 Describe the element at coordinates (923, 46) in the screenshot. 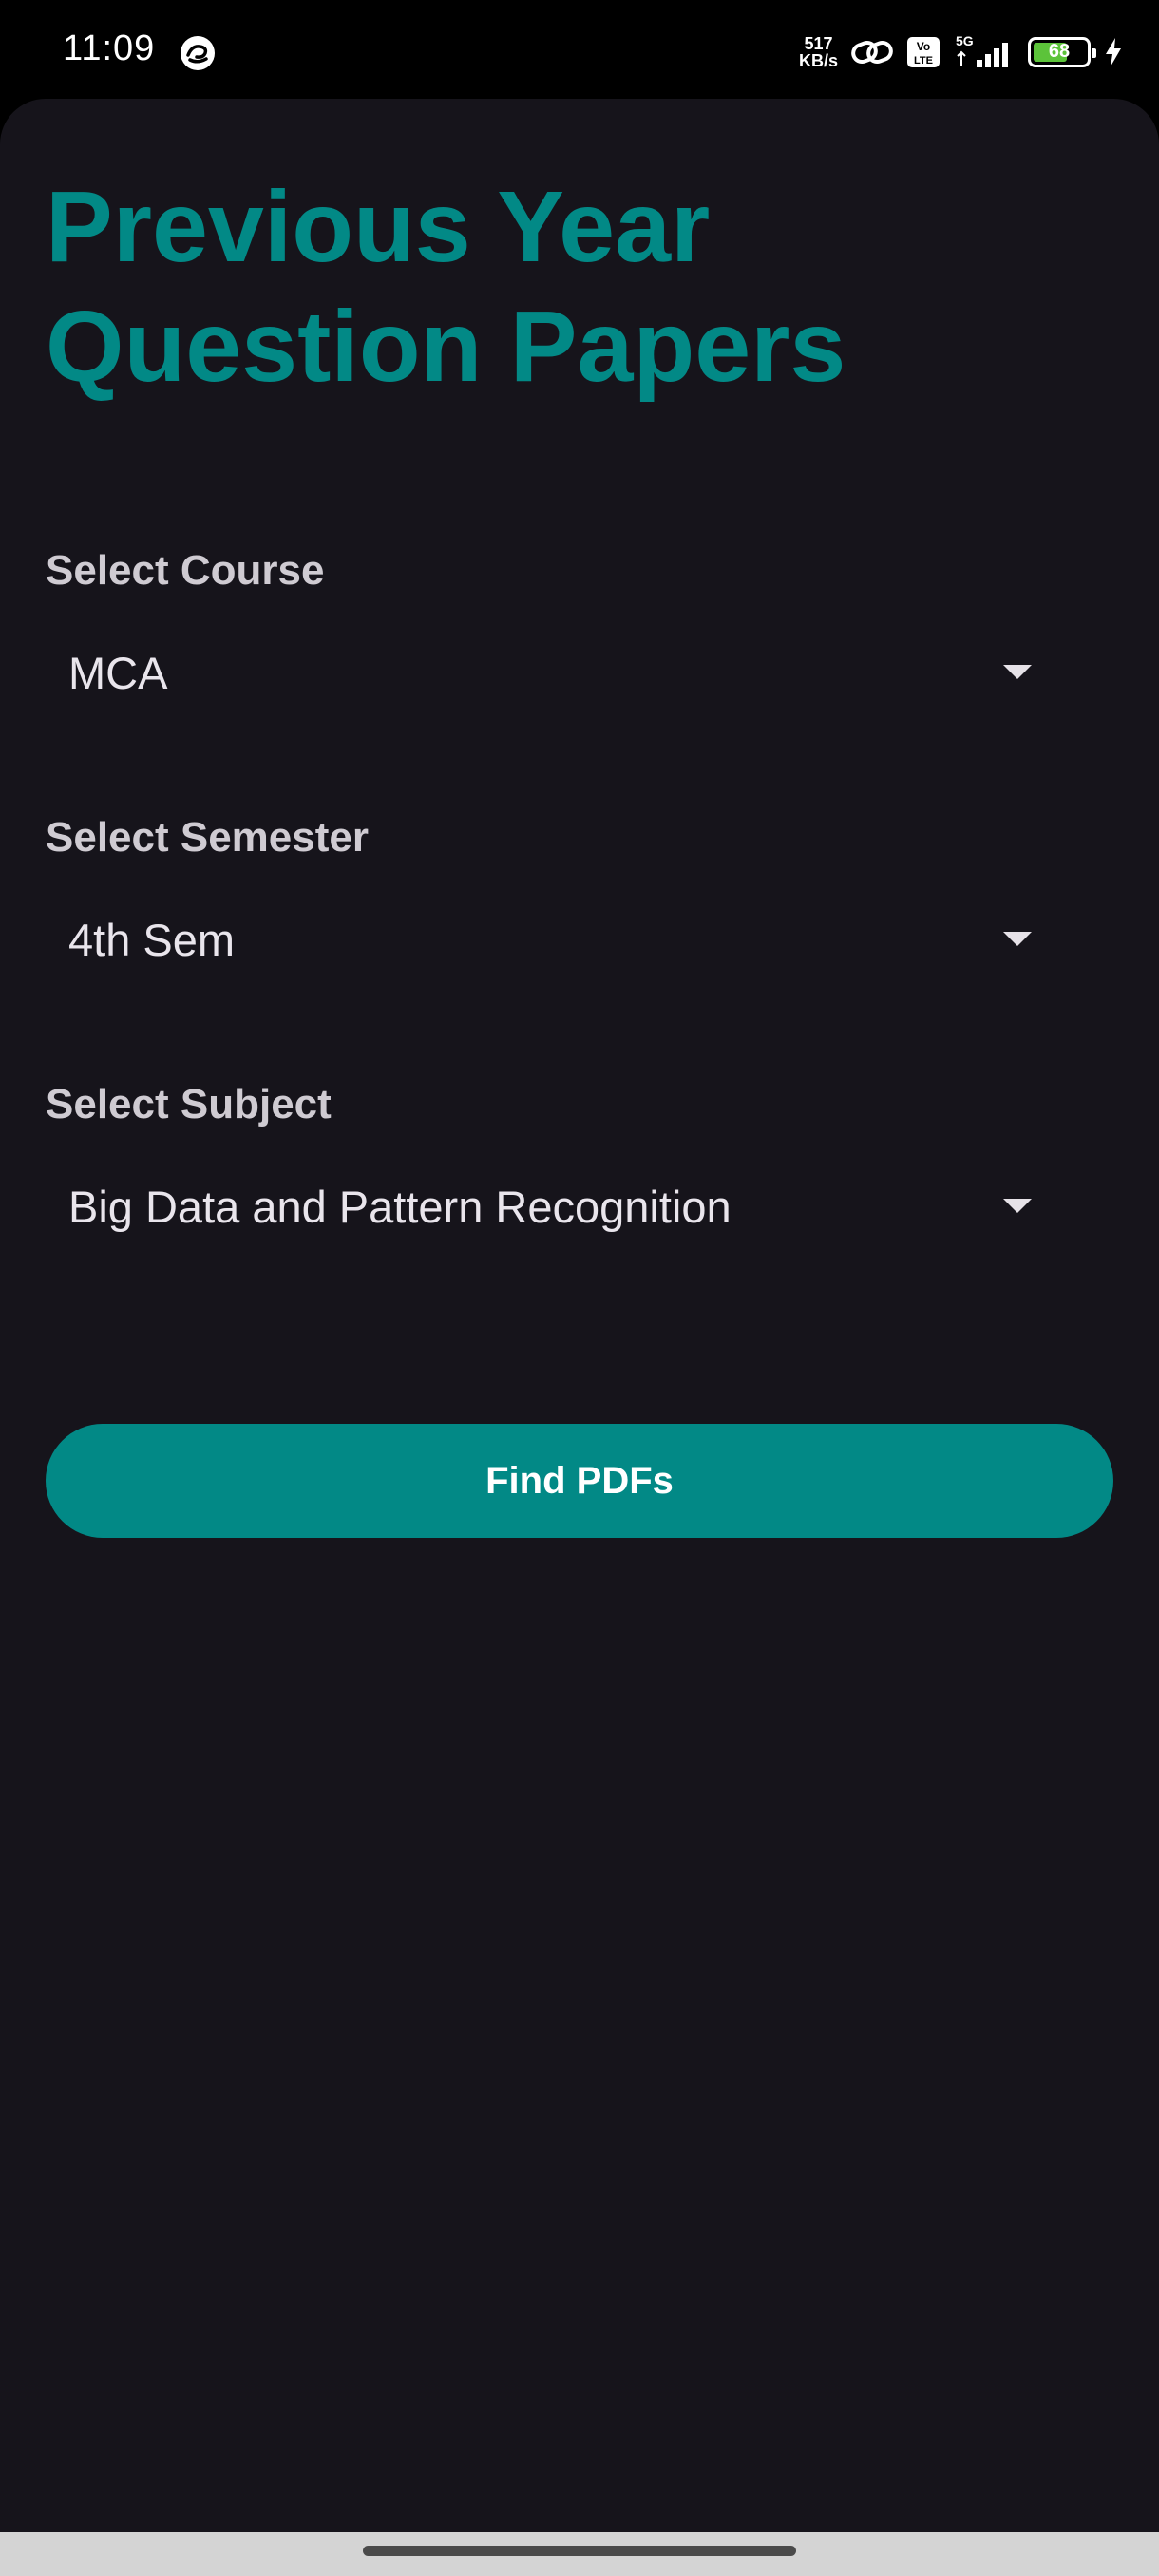

I see `volte-top-text: Vo` at that location.